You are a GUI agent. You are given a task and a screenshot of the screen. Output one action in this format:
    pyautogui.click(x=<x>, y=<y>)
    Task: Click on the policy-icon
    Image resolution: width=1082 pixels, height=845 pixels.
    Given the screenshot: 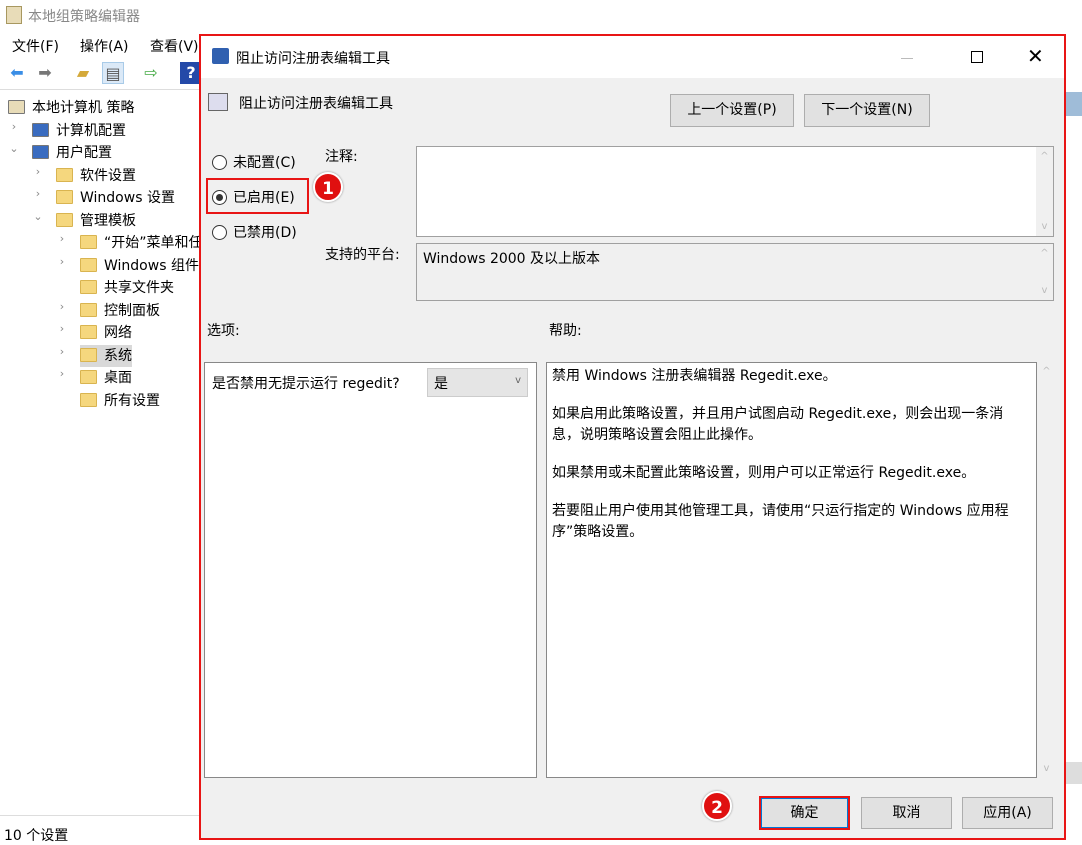 What is the action you would take?
    pyautogui.click(x=220, y=56)
    